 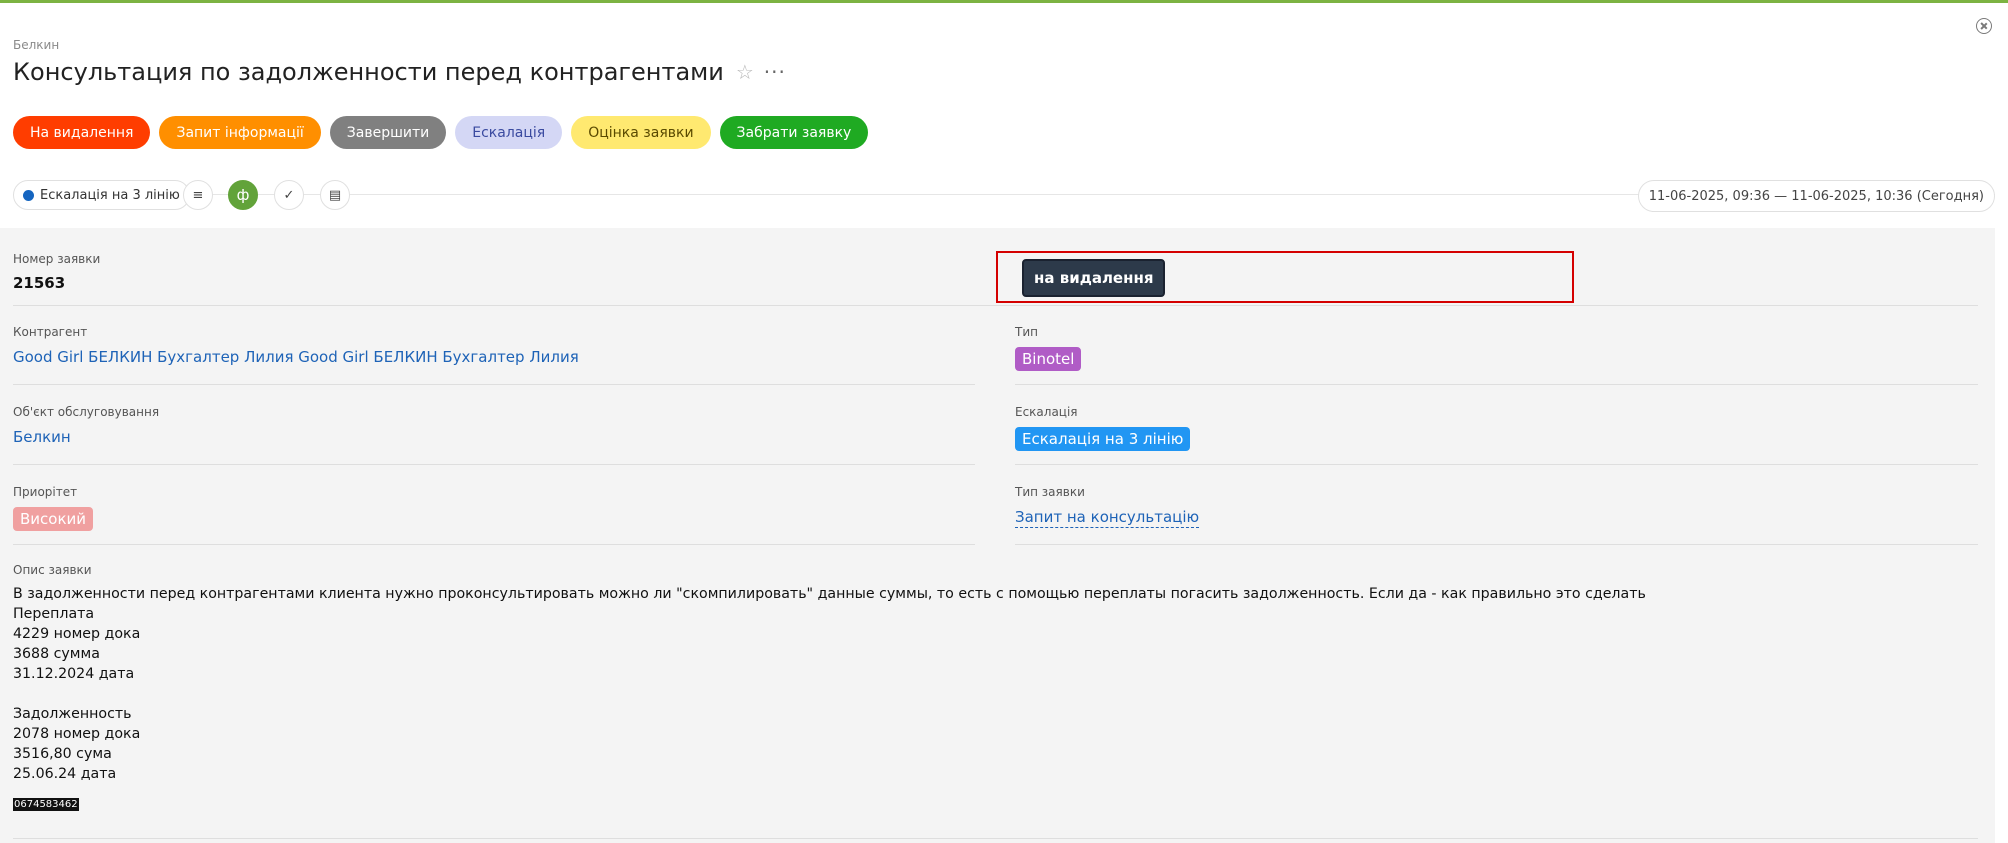 What do you see at coordinates (57, 259) in the screenshot?
I see `number-label: Номер заявки` at bounding box center [57, 259].